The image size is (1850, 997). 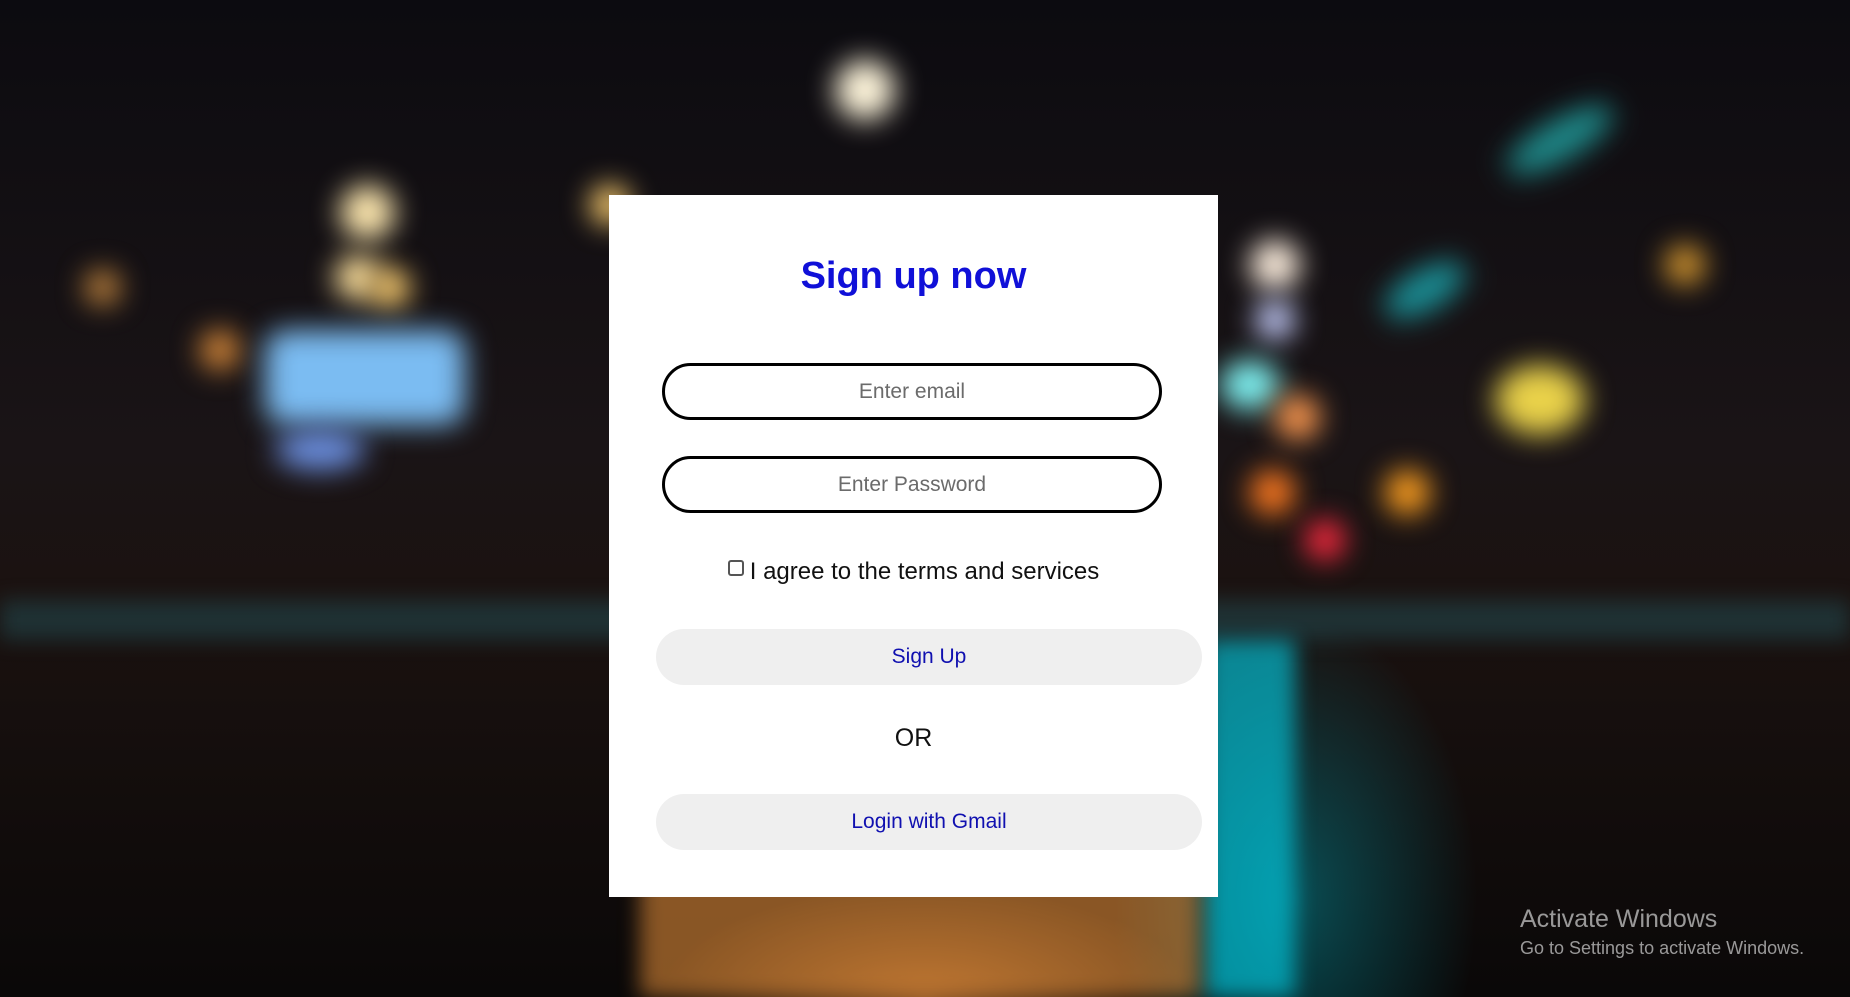 I want to click on sign-bokeh, so click(x=1540, y=400).